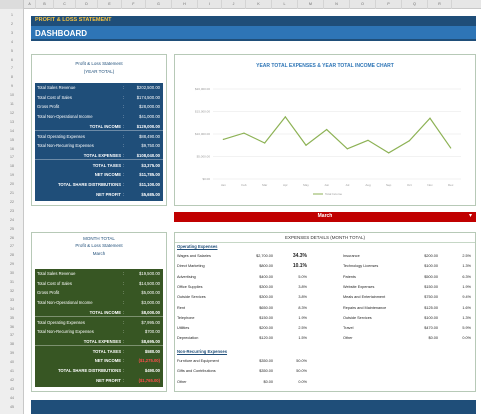 This screenshot has height=414, width=481. What do you see at coordinates (150, 341) in the screenshot?
I see `pl-row-value: $8,695.00` at bounding box center [150, 341].